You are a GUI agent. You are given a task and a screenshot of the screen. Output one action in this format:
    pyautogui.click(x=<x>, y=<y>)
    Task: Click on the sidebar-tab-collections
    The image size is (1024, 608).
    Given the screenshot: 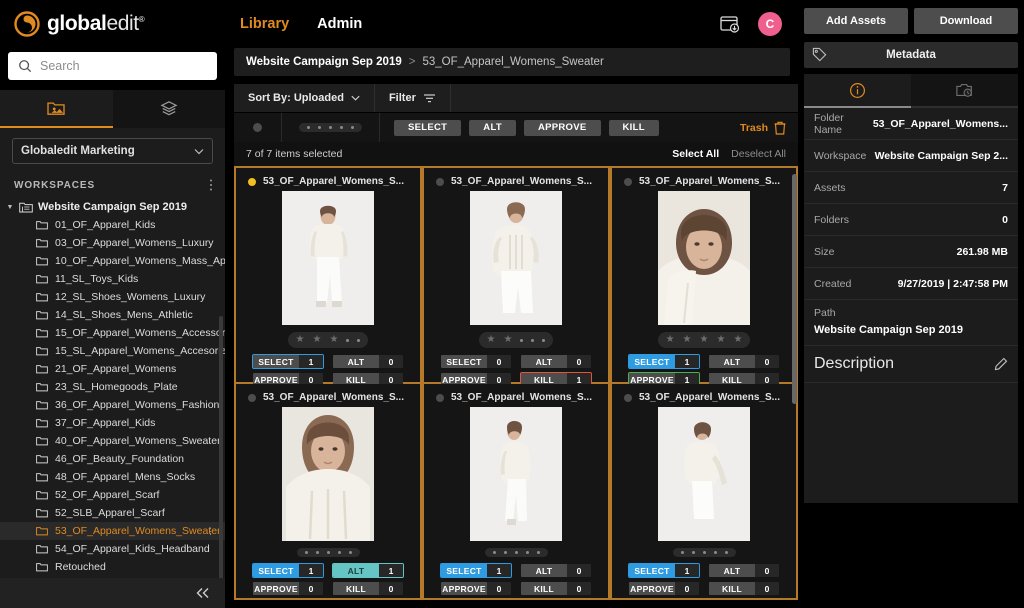 What is the action you would take?
    pyautogui.click(x=169, y=109)
    